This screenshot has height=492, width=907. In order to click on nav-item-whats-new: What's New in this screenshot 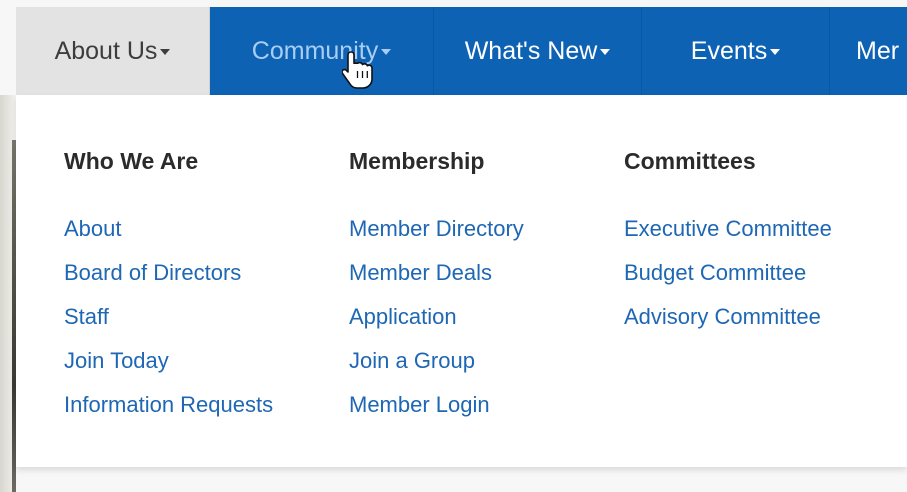, I will do `click(538, 51)`.